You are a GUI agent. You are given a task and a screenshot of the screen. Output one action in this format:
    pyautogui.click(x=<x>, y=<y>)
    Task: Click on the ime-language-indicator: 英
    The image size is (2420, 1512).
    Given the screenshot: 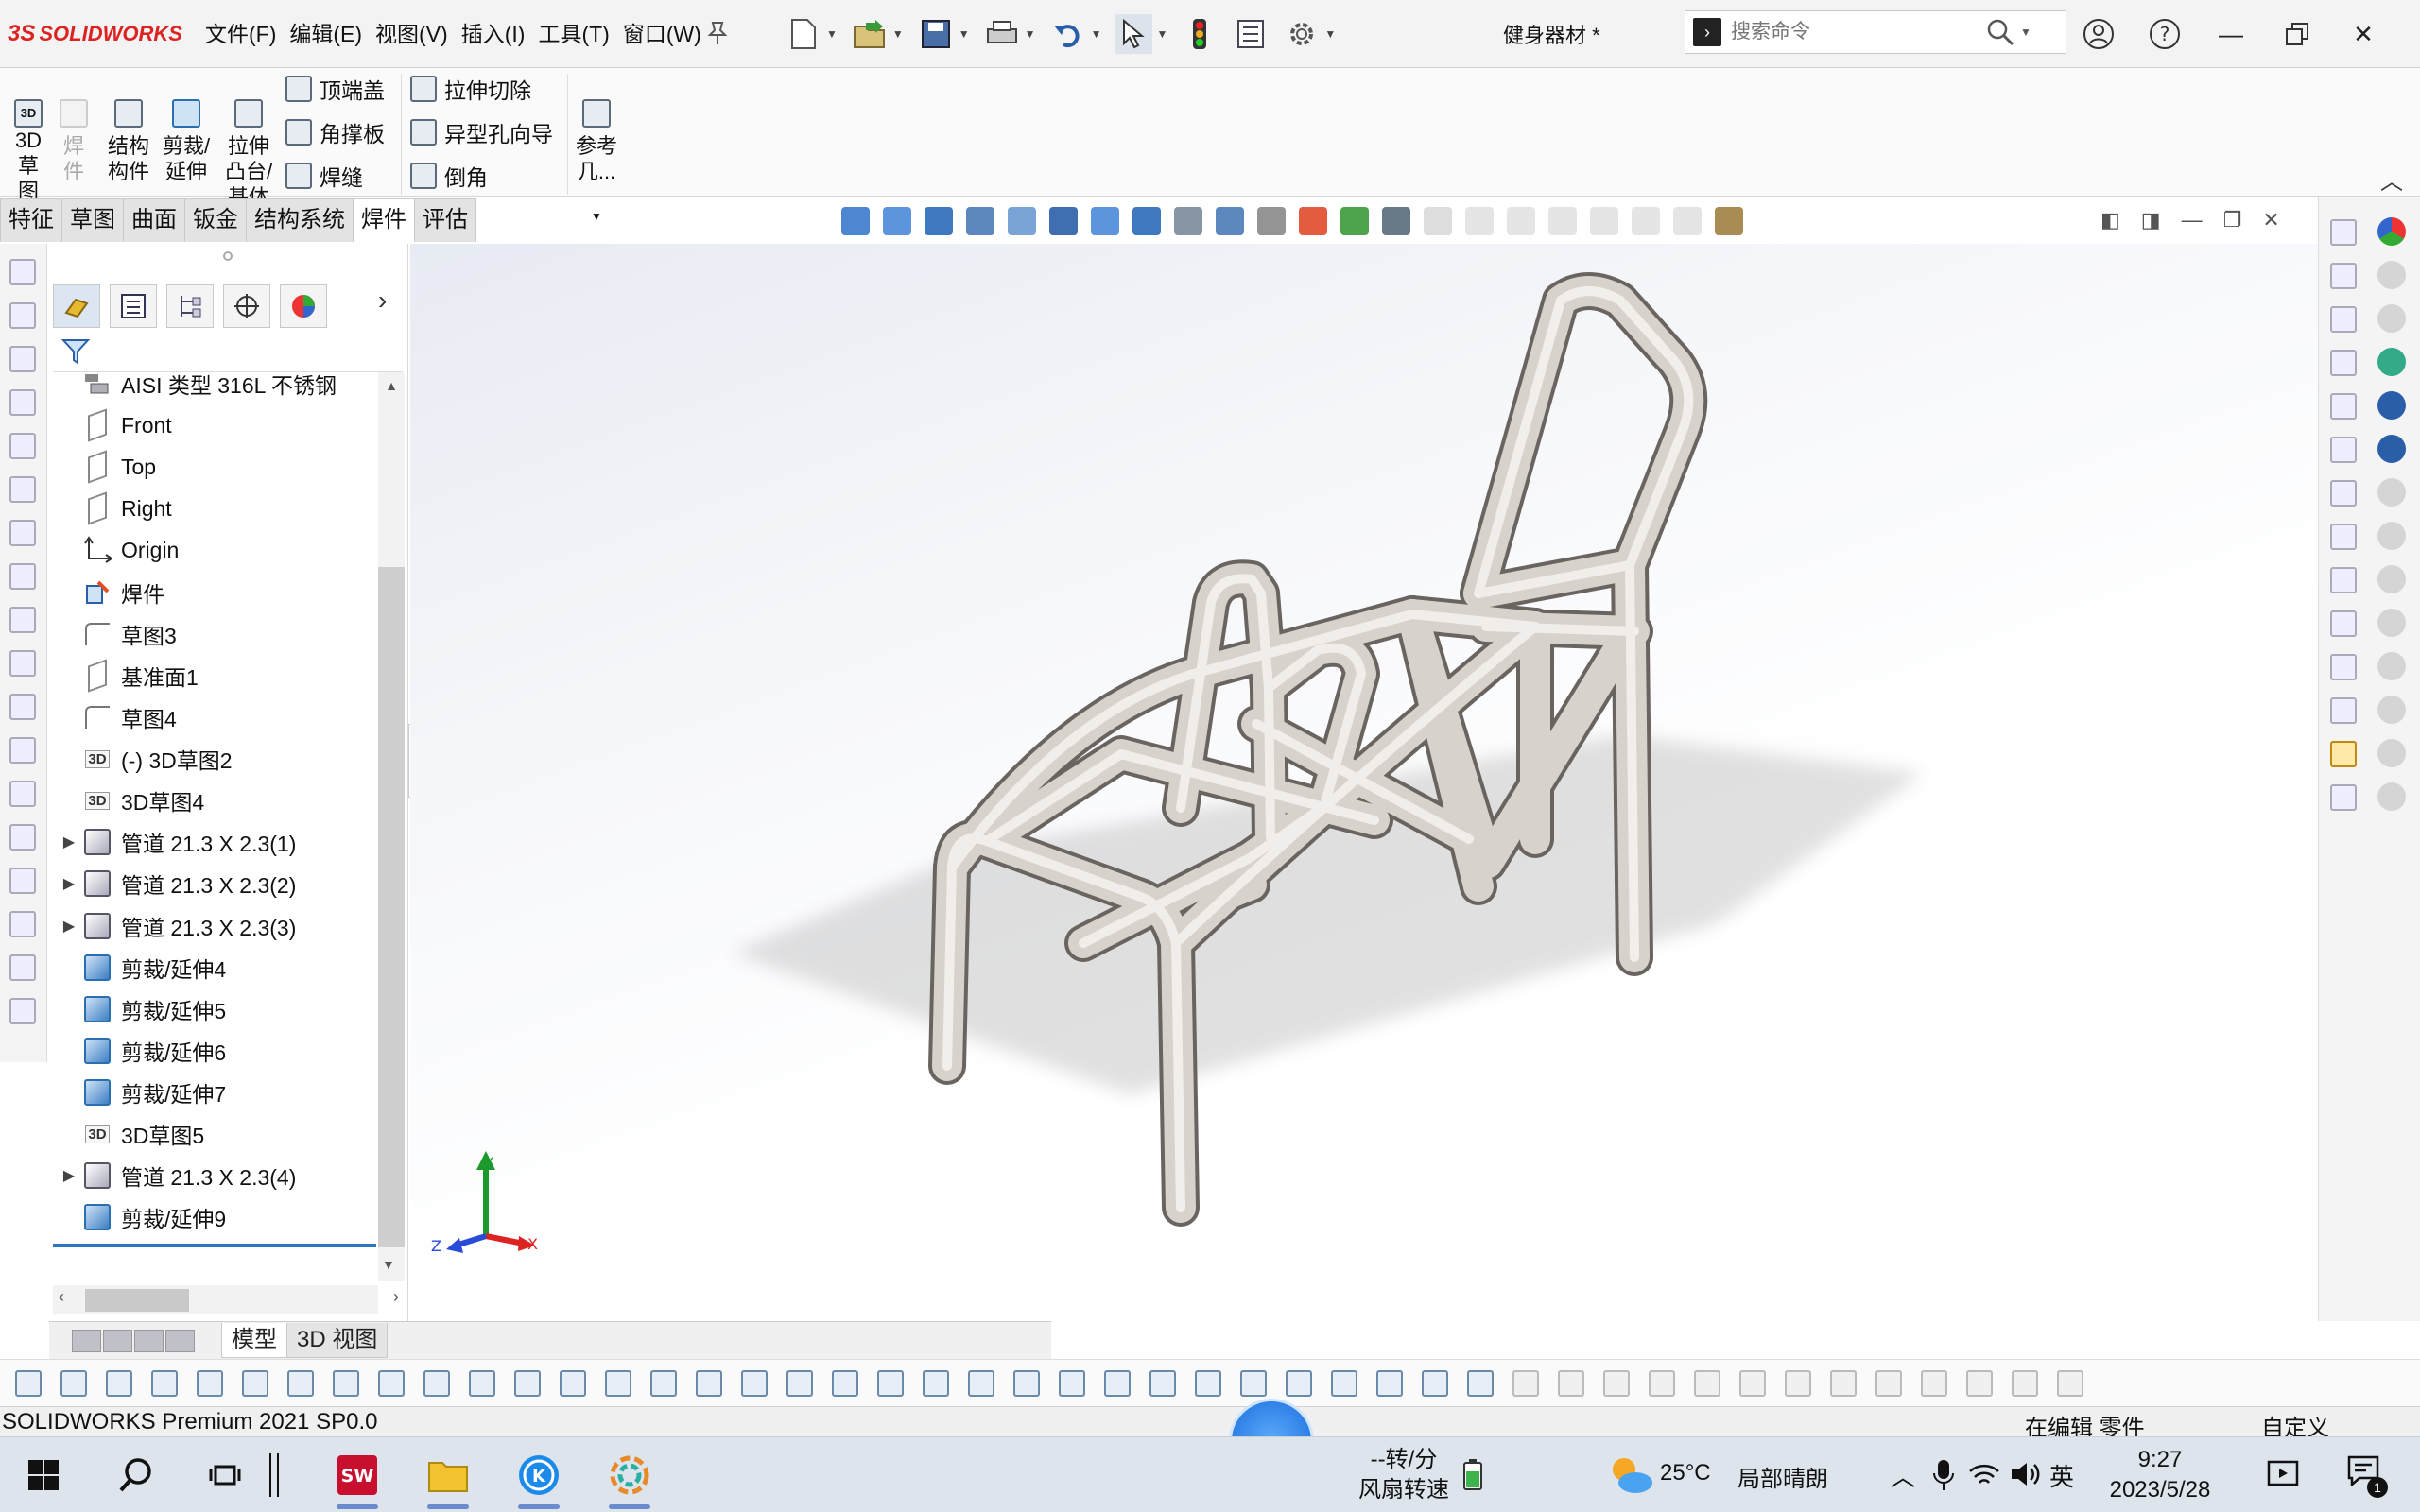 What is the action you would take?
    pyautogui.click(x=2061, y=1475)
    